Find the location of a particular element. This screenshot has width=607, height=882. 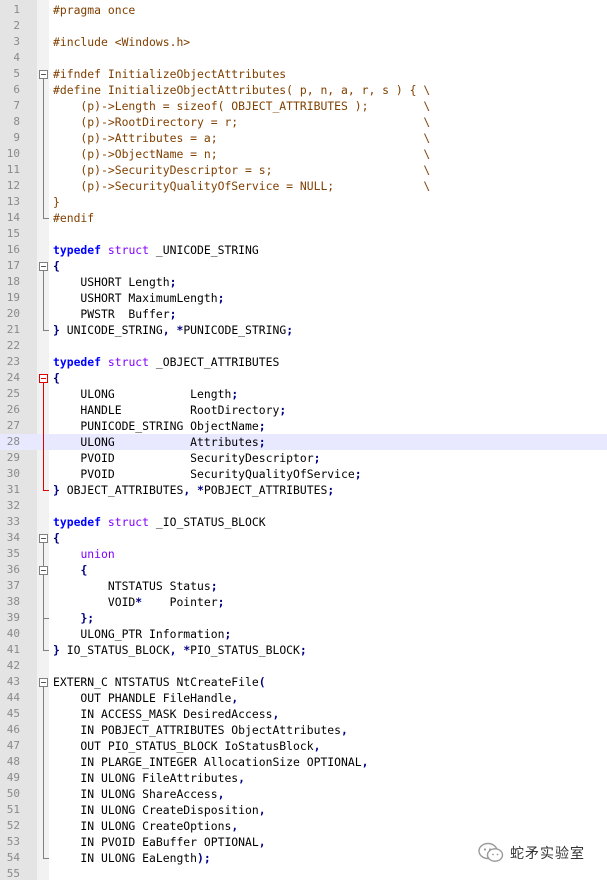

line-number: 3 is located at coordinates (16, 41).